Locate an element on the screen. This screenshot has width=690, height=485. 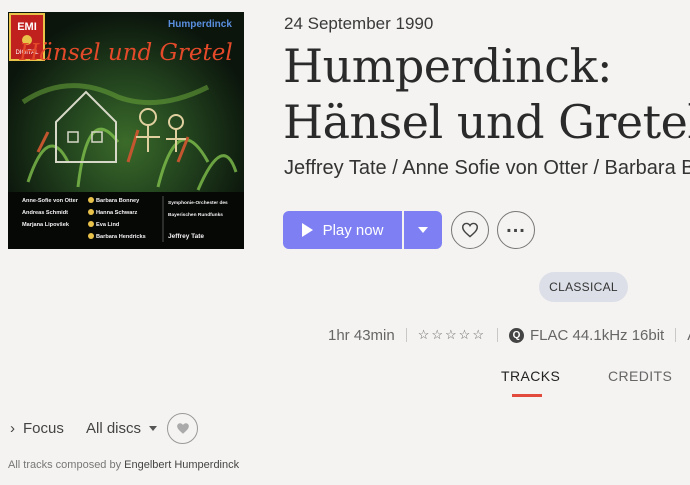
chevron-right-icon: › is located at coordinates (12, 428).